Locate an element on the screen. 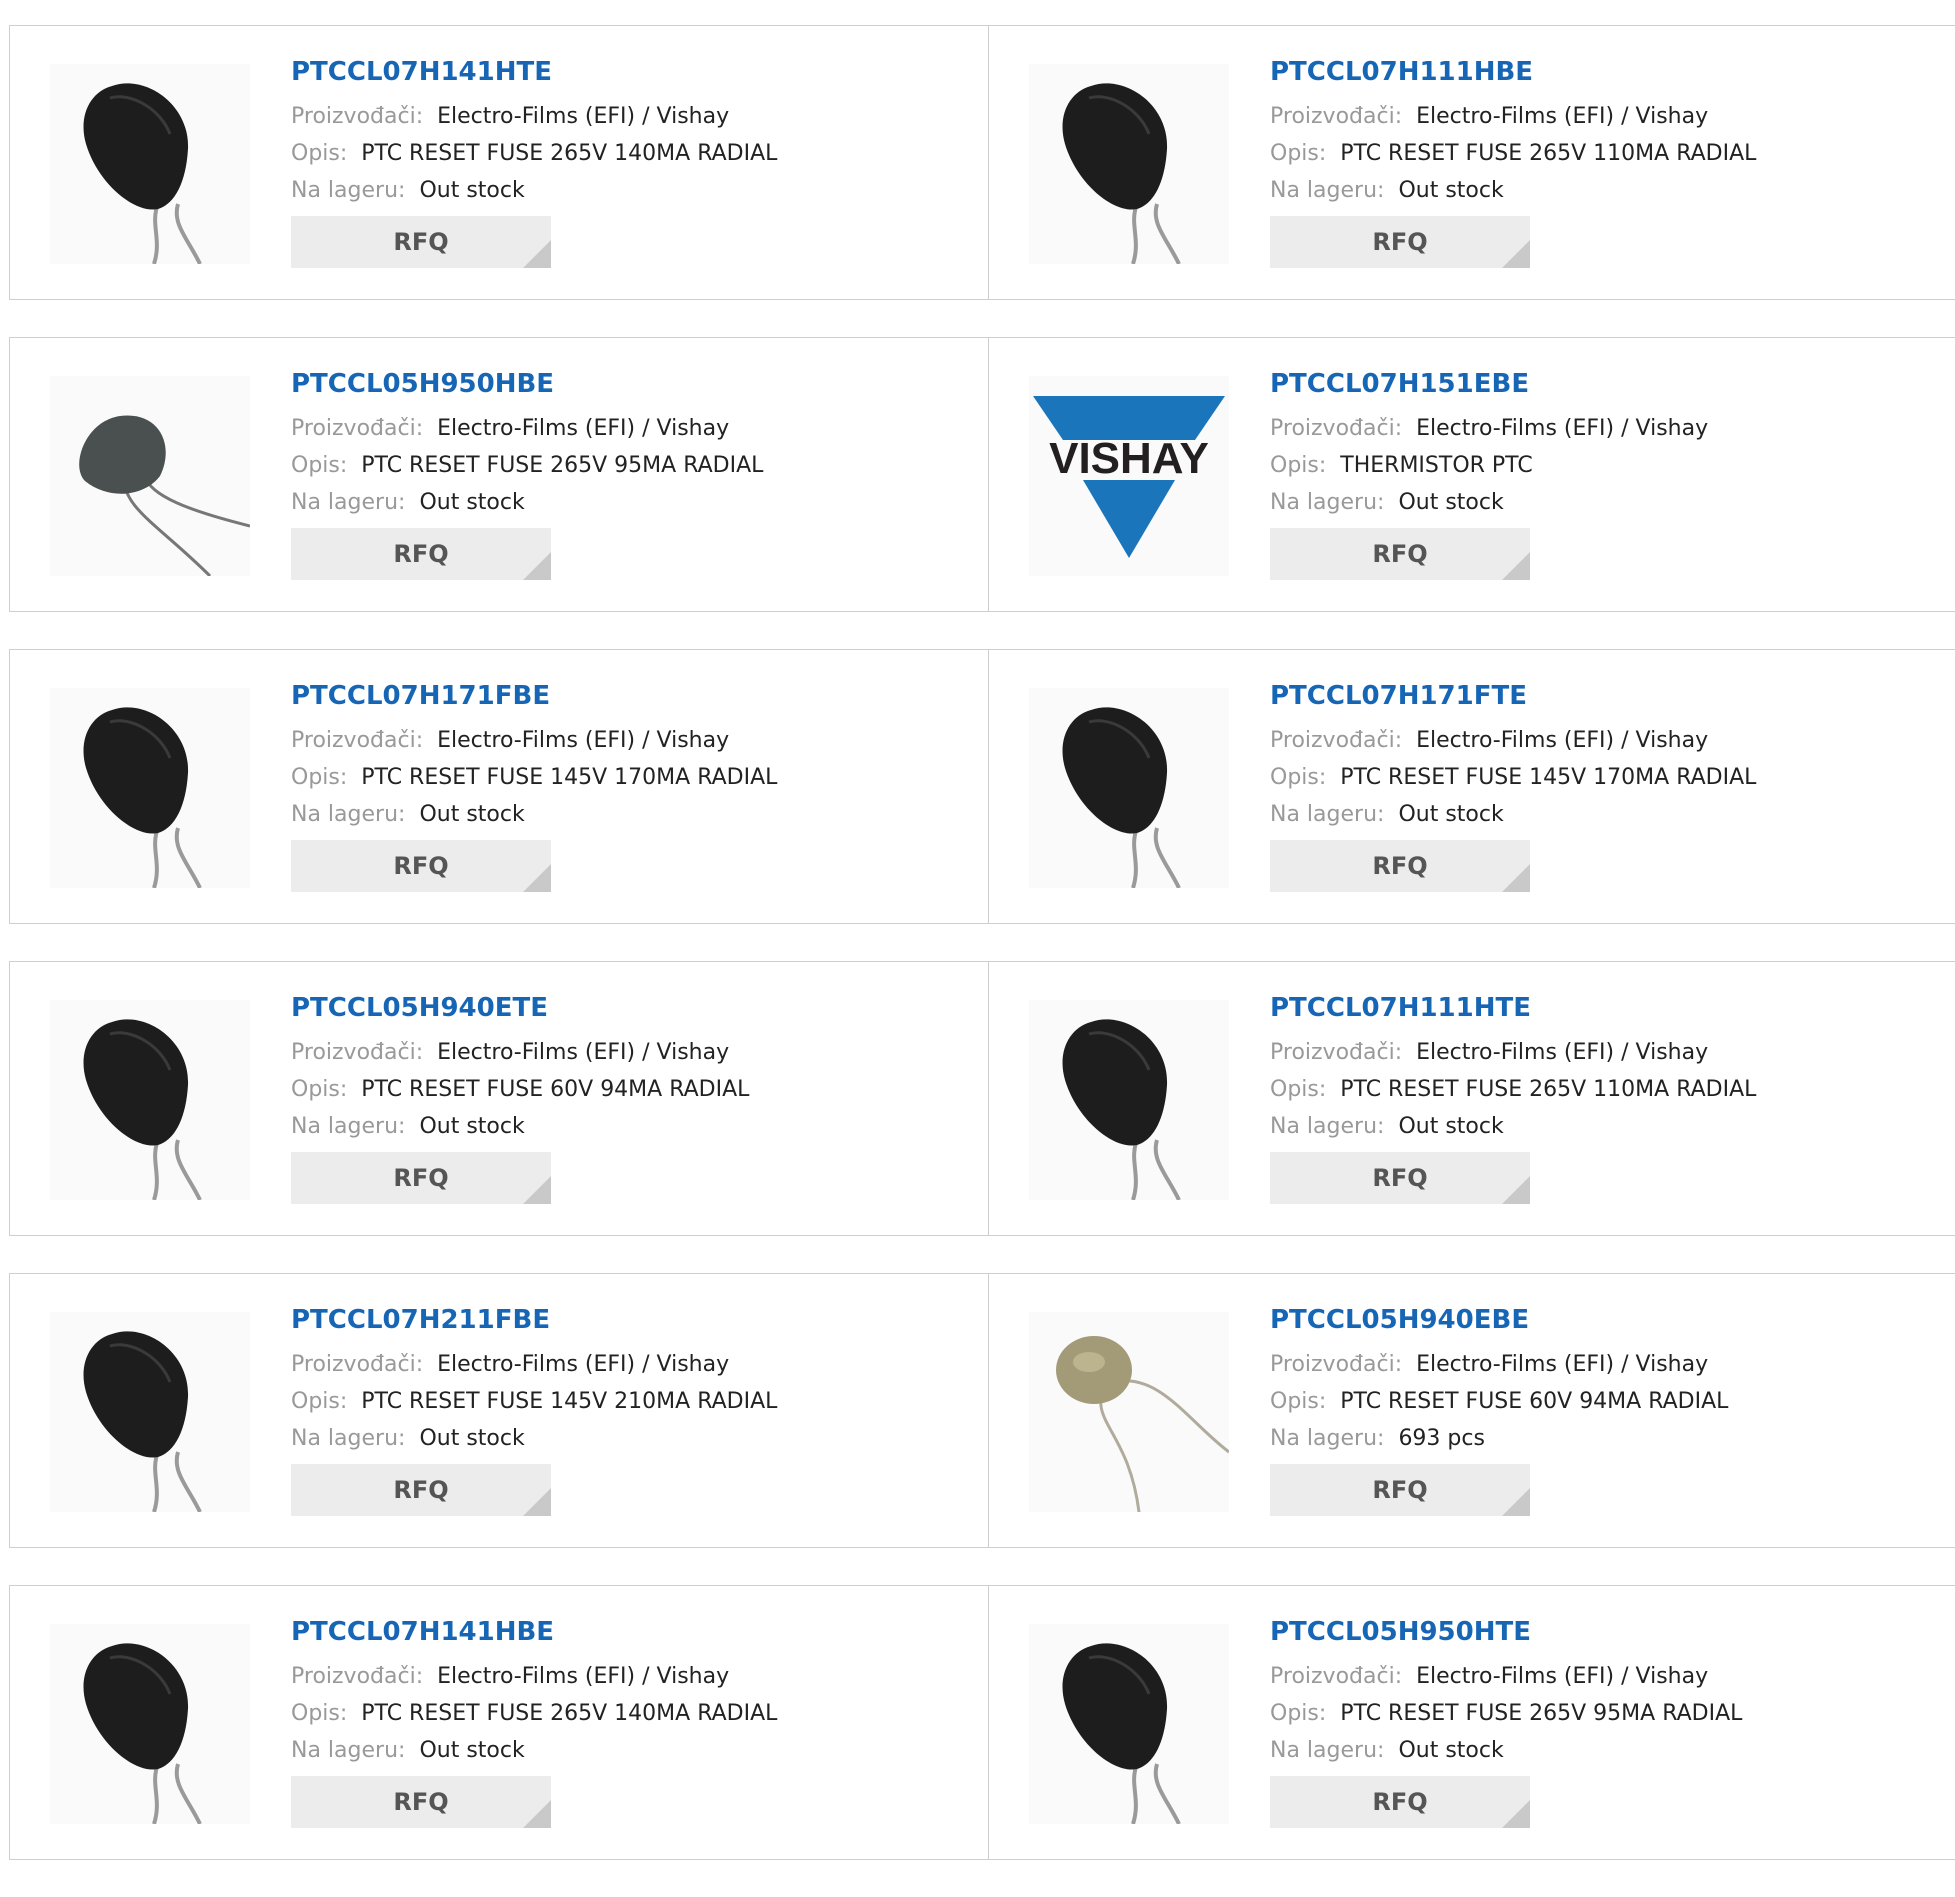 The height and width of the screenshot is (1897, 1955). part-number-link: PTCCL05H950HBE is located at coordinates (527, 385).